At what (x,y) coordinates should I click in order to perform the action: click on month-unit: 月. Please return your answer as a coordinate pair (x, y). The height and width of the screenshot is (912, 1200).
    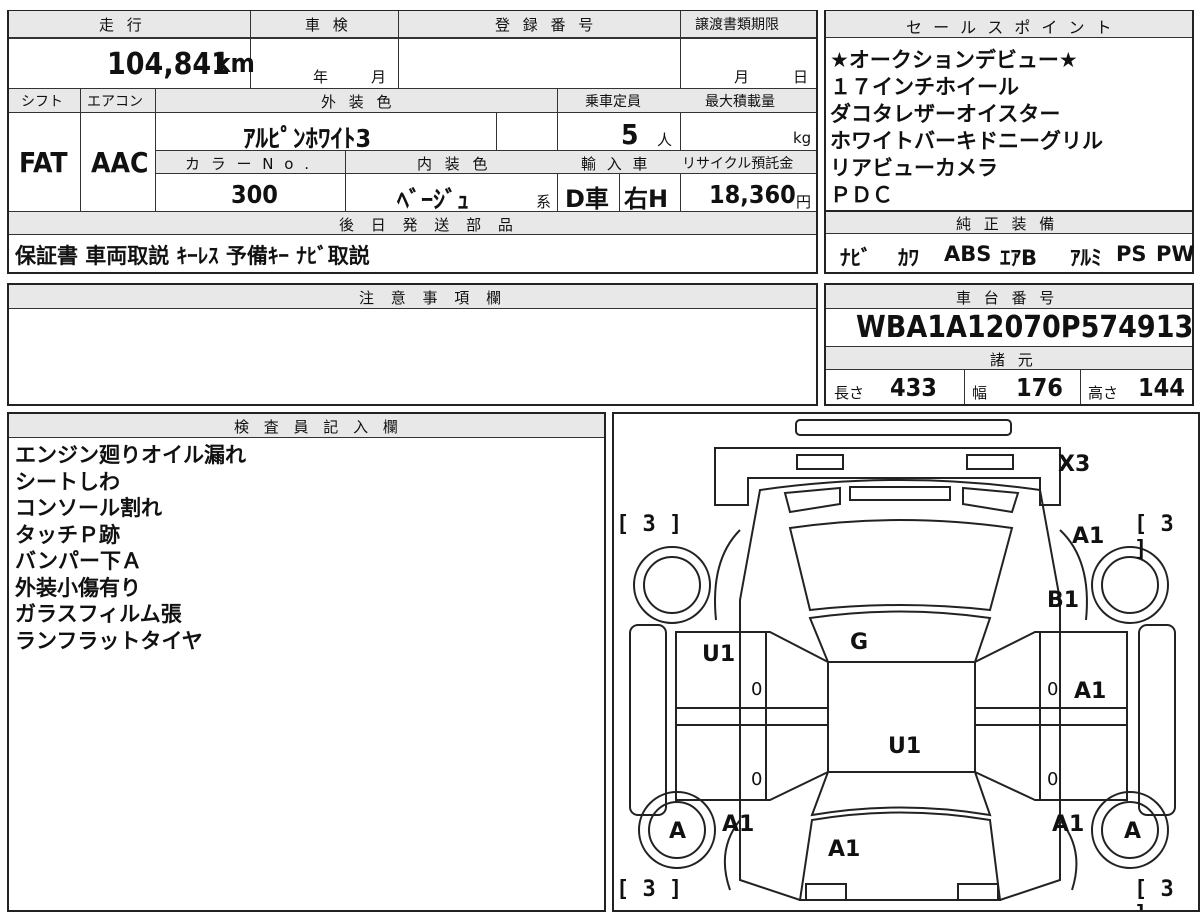
    Looking at the image, I should click on (379, 77).